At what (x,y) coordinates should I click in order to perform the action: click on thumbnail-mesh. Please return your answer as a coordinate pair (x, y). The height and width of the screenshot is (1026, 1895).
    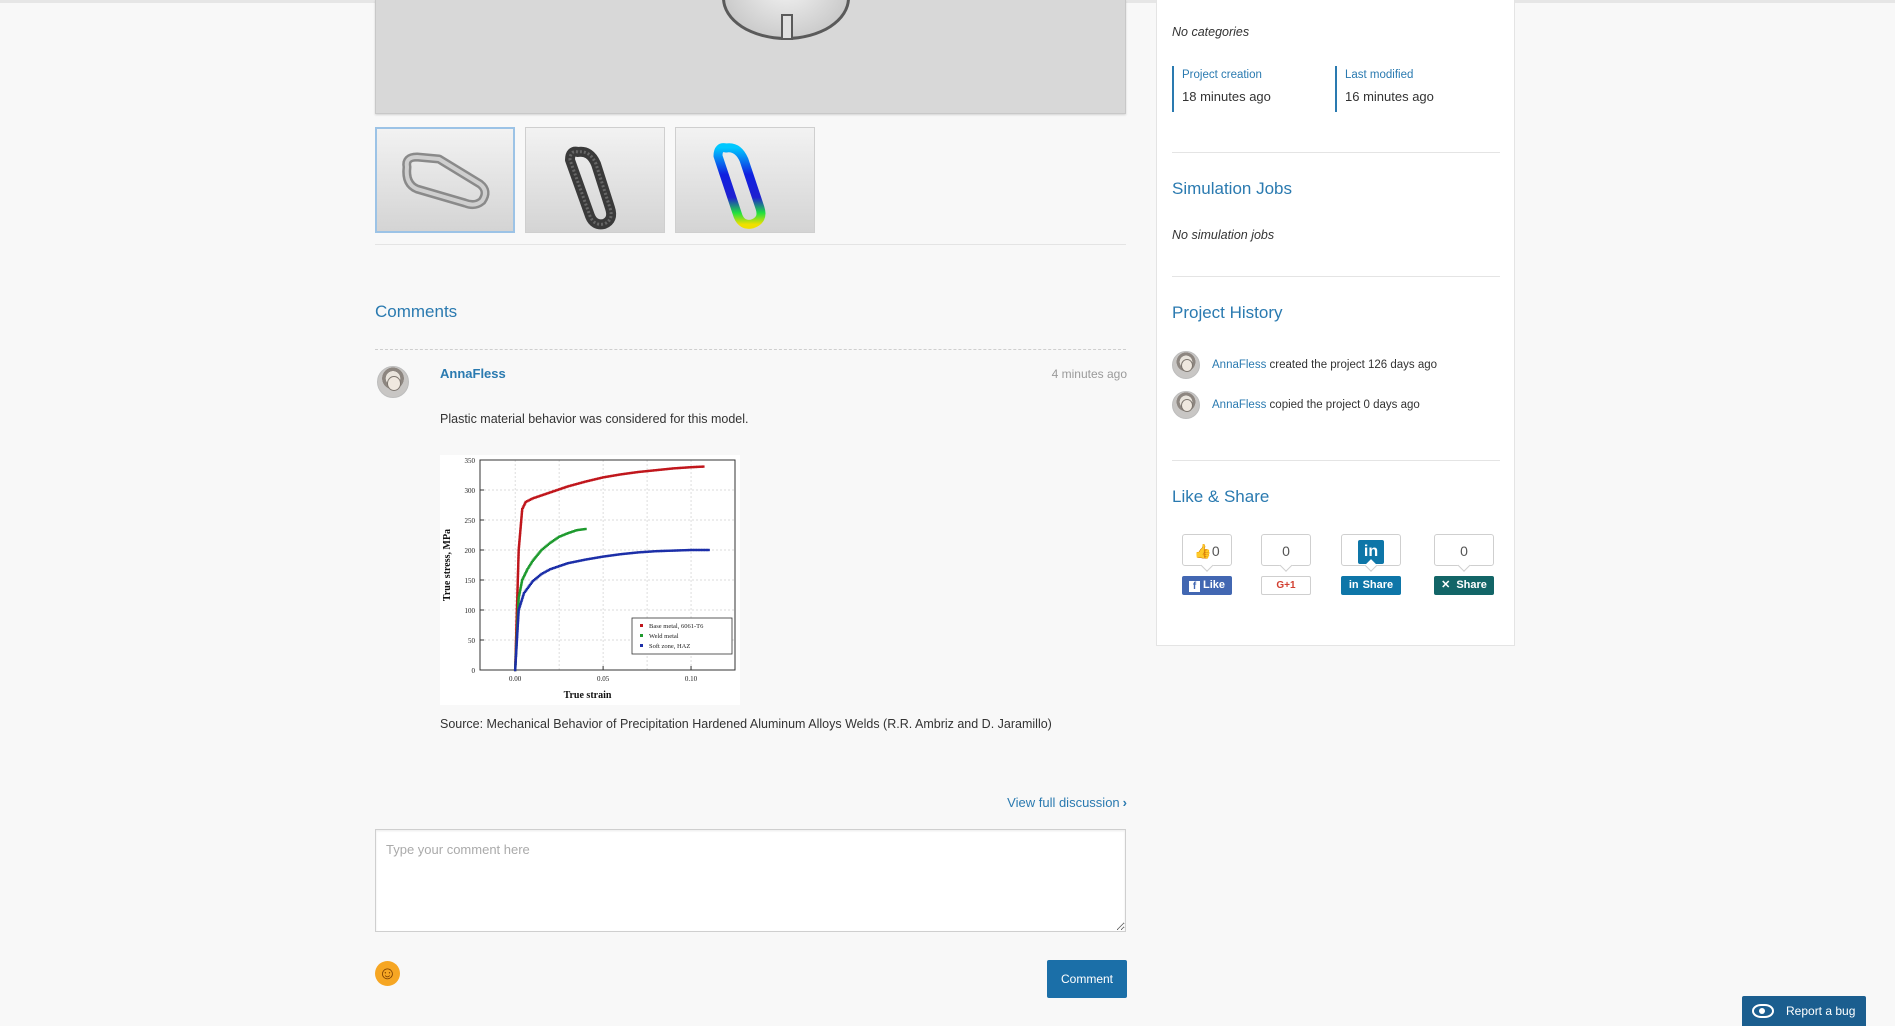
    Looking at the image, I should click on (595, 180).